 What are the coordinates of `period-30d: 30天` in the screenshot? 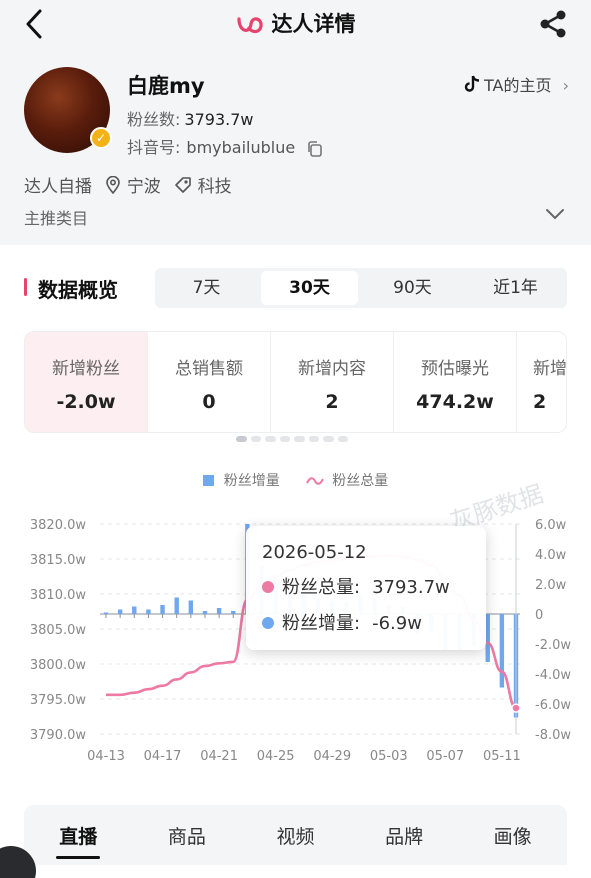 It's located at (309, 288).